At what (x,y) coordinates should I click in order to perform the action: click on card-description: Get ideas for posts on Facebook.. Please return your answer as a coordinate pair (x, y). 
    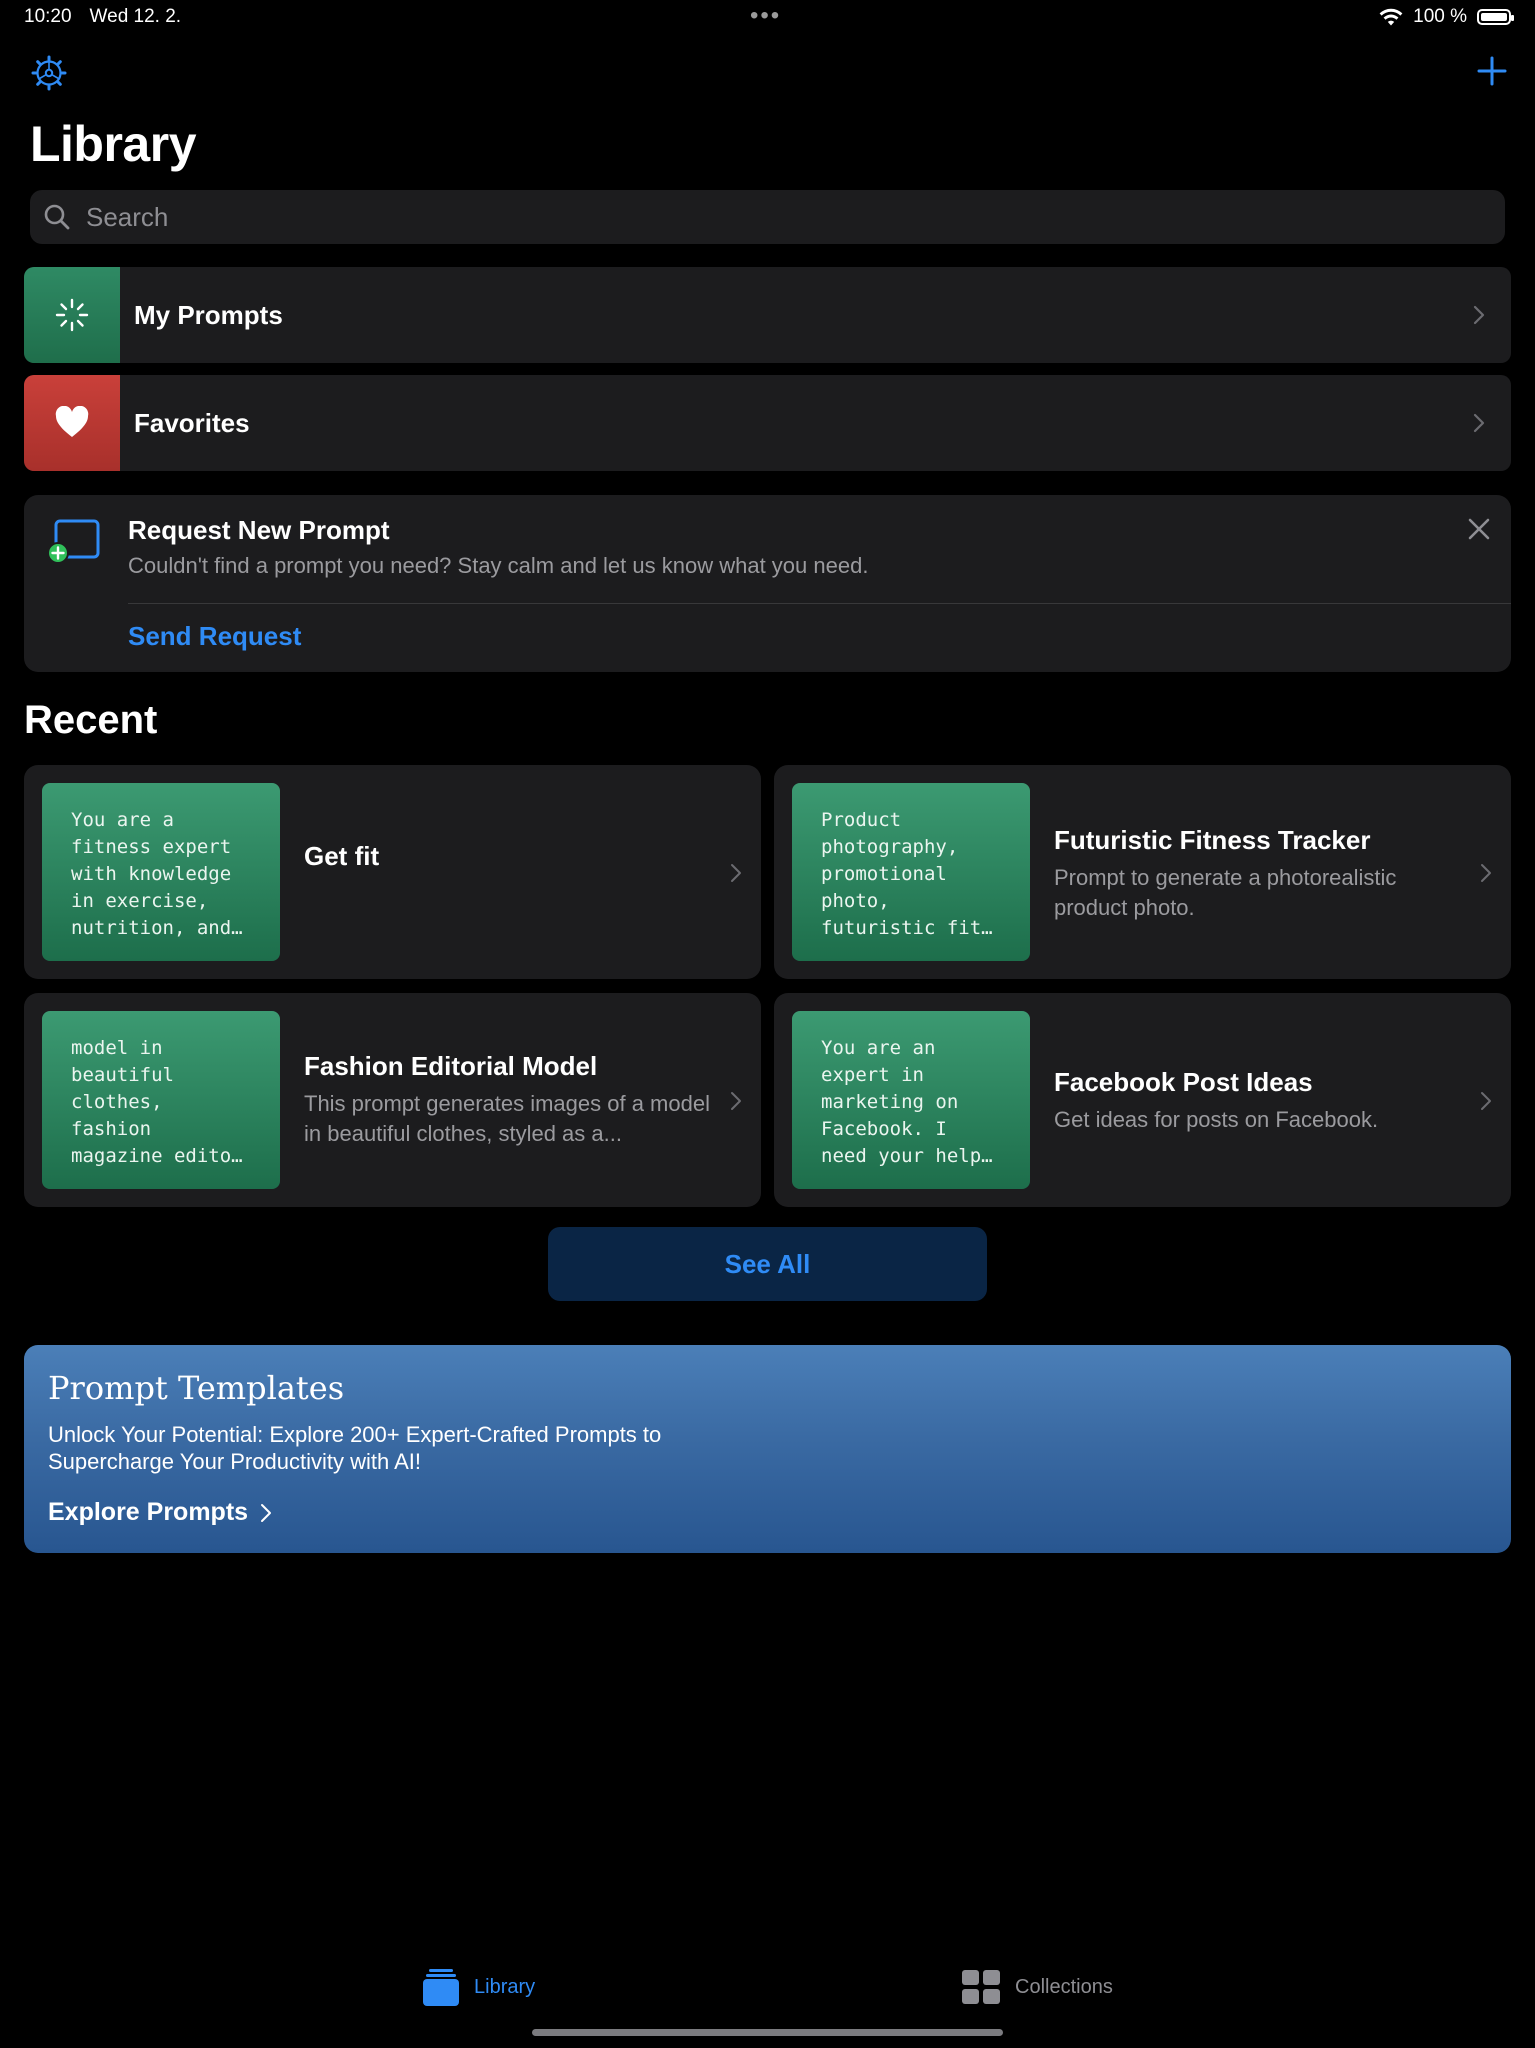
    Looking at the image, I should click on (1216, 1119).